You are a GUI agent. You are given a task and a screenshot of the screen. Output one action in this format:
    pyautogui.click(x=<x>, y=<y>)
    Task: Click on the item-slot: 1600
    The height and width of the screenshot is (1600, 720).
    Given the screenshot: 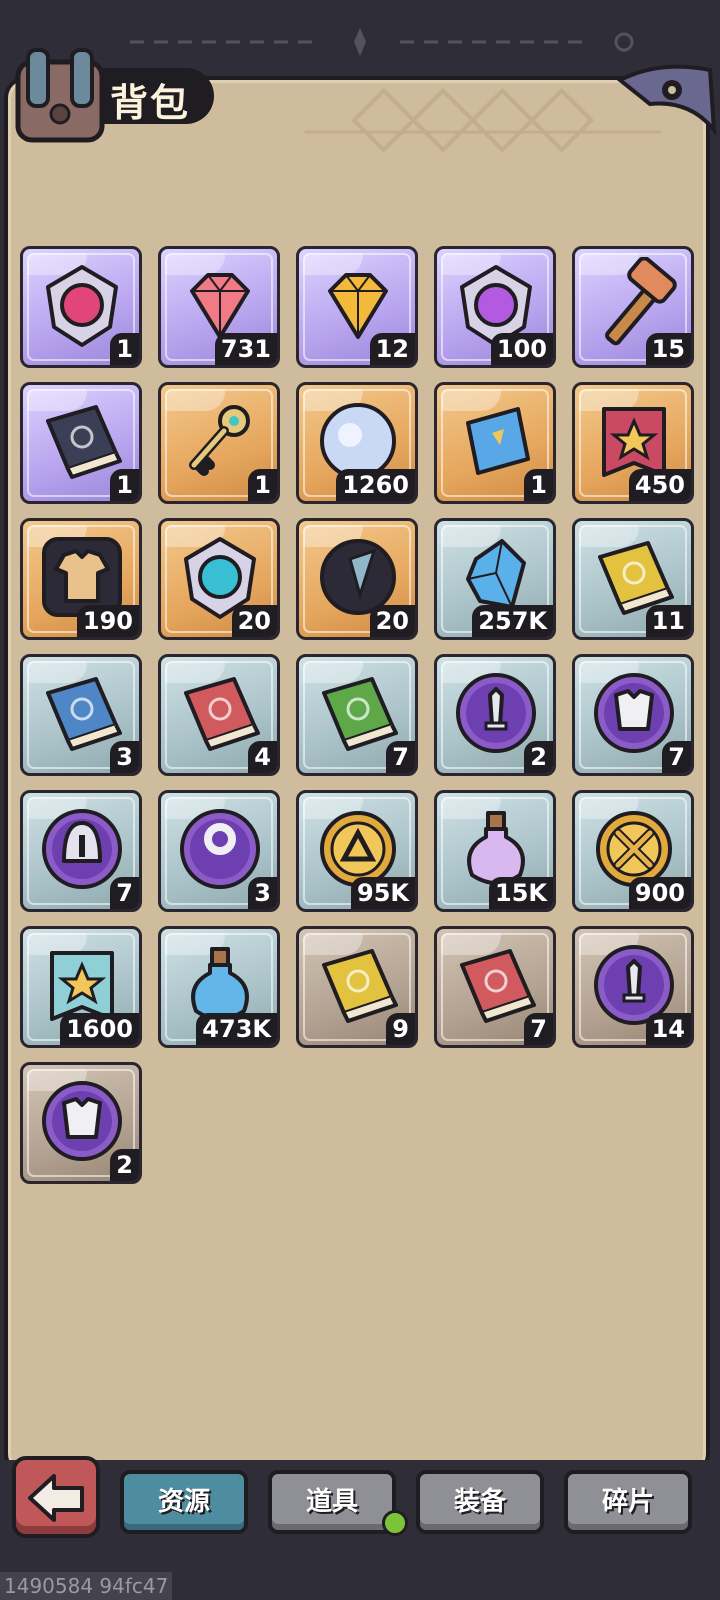 What is the action you would take?
    pyautogui.click(x=81, y=987)
    